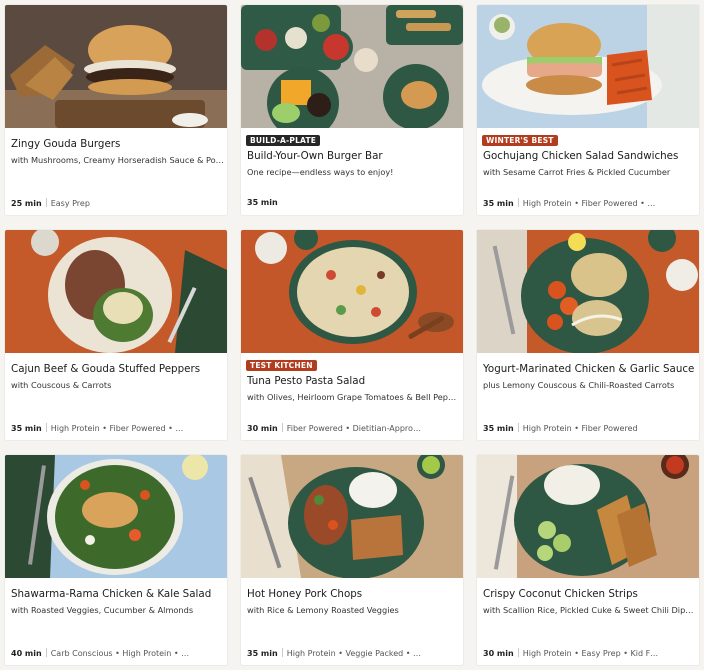 This screenshot has width=704, height=670. Describe the element at coordinates (589, 594) in the screenshot. I see `recipe-title: Crispy Coconut Chicken Strips` at that location.